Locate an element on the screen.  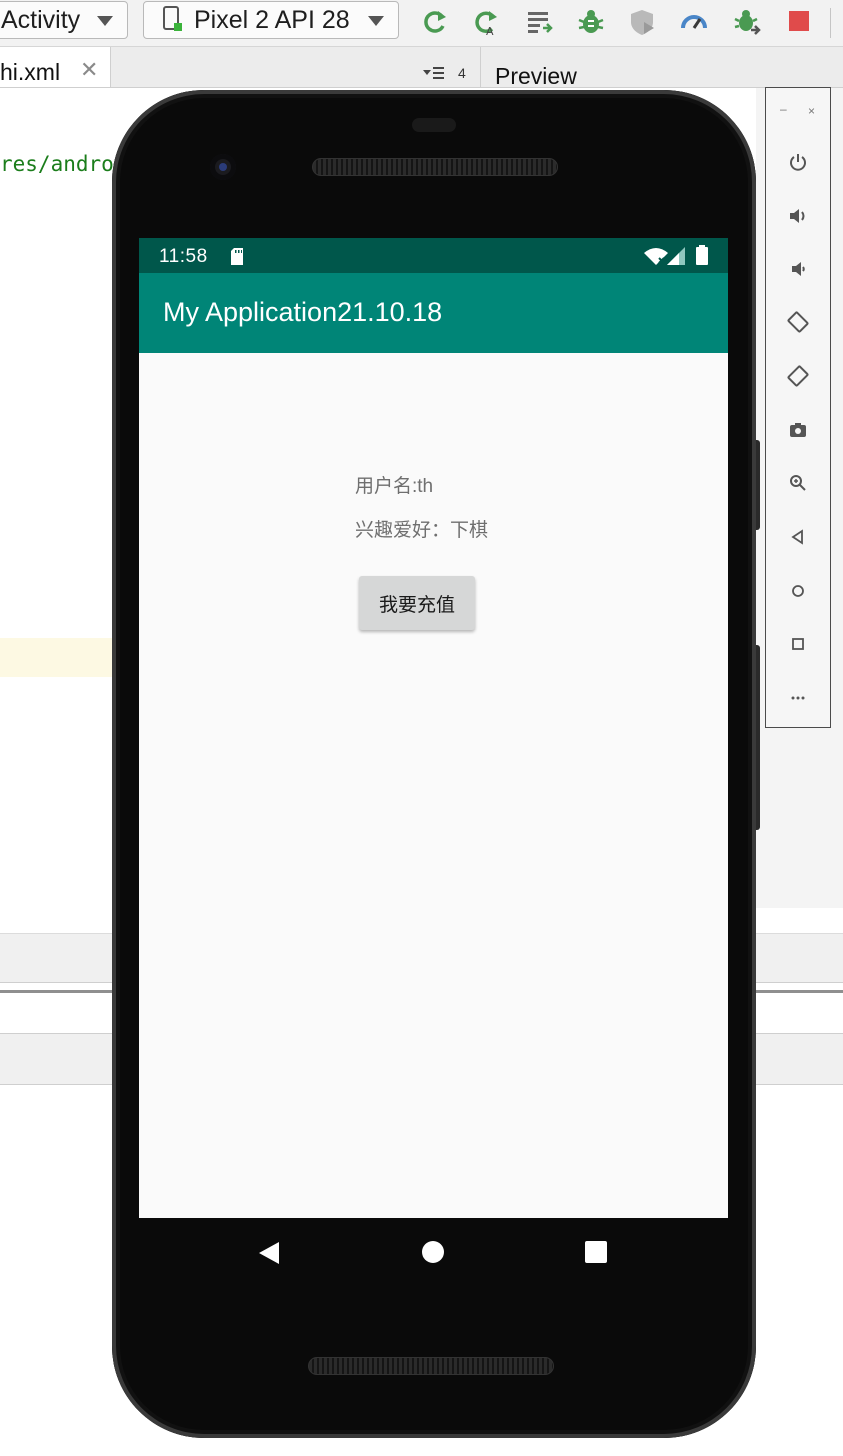
nav-recents-icon is located at coordinates (596, 1252).